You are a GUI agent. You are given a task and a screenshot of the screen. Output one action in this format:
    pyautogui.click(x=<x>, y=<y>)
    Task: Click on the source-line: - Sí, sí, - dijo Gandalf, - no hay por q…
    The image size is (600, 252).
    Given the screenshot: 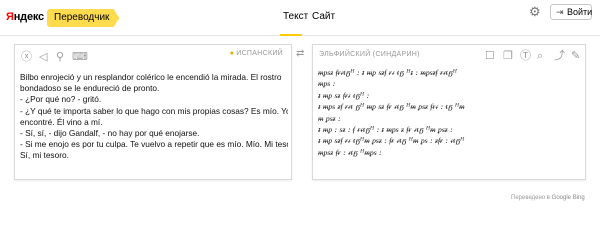 What is the action you would take?
    pyautogui.click(x=110, y=133)
    